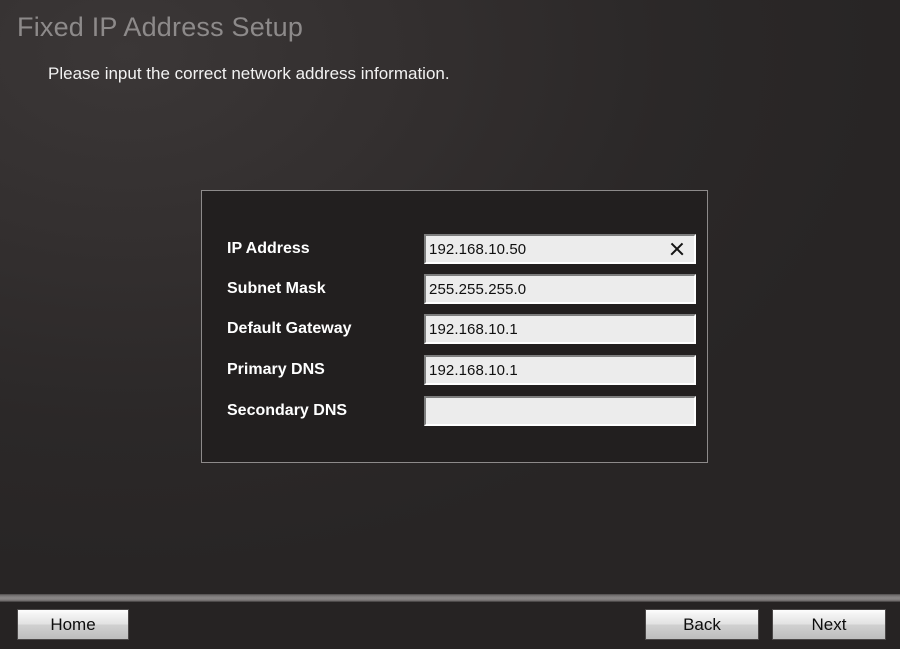  Describe the element at coordinates (450, 598) in the screenshot. I see `footer-divider` at that location.